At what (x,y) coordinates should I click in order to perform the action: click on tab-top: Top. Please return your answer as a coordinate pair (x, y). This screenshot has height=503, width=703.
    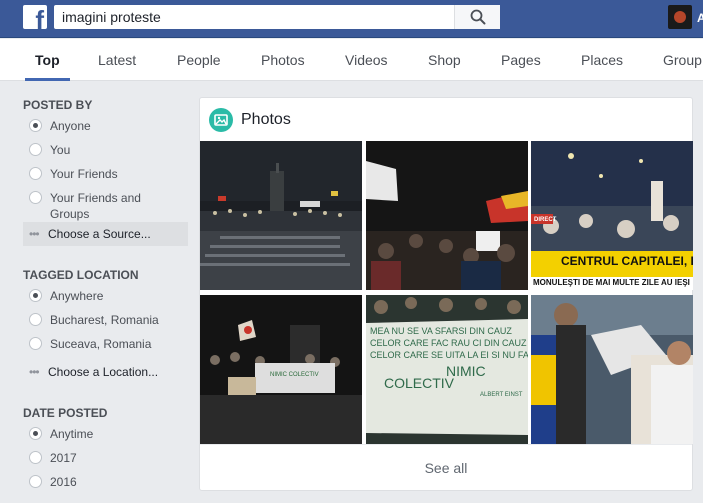
    Looking at the image, I should click on (47, 60).